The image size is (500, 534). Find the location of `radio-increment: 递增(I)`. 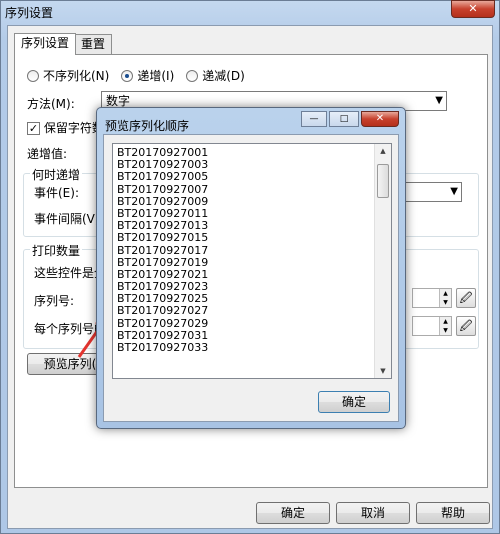

radio-increment: 递增(I) is located at coordinates (147, 75).